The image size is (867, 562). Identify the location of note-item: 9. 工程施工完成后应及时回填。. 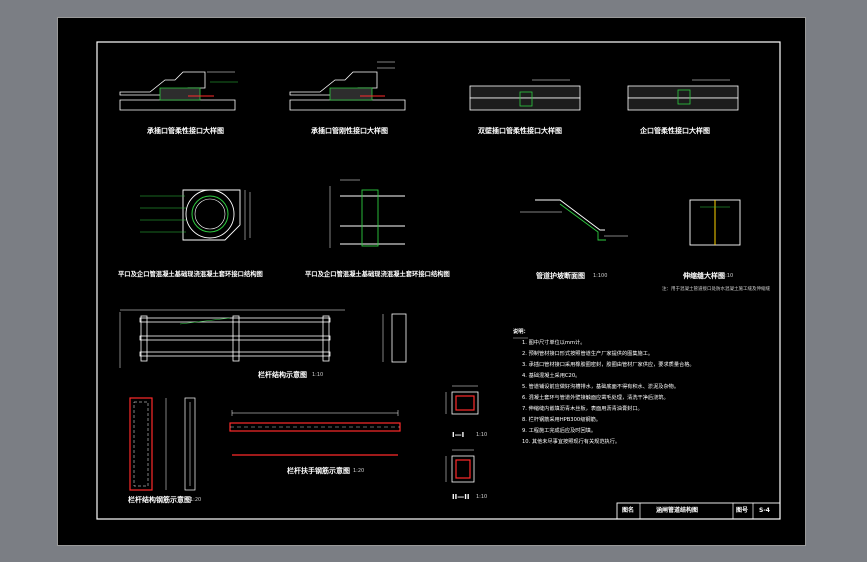
(559, 431).